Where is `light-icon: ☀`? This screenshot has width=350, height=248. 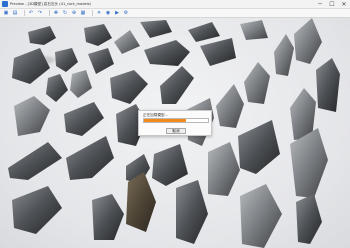 light-icon: ☀ is located at coordinates (99, 13).